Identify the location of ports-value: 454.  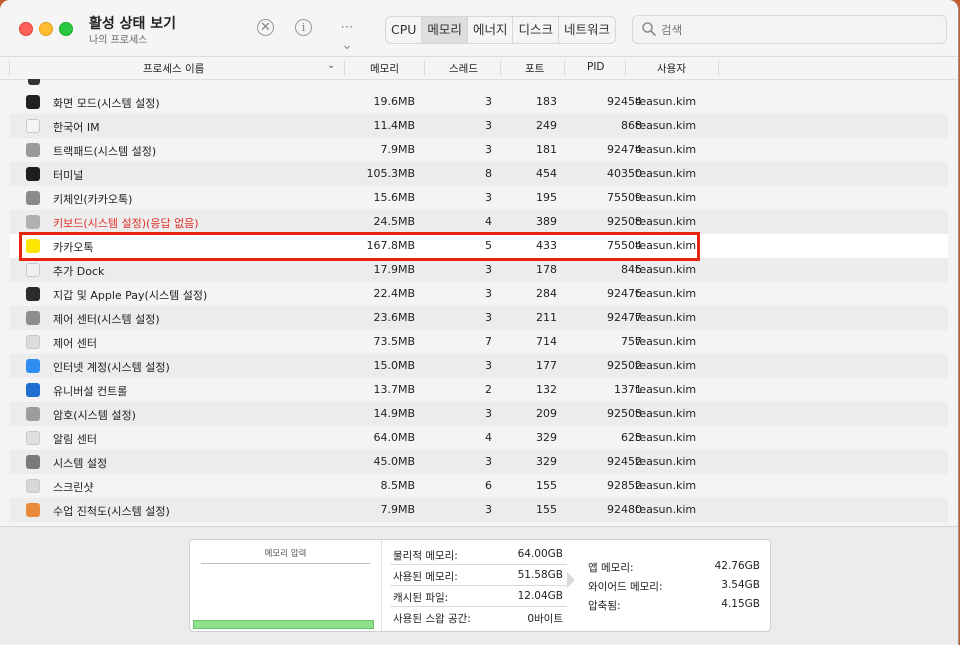
(546, 173).